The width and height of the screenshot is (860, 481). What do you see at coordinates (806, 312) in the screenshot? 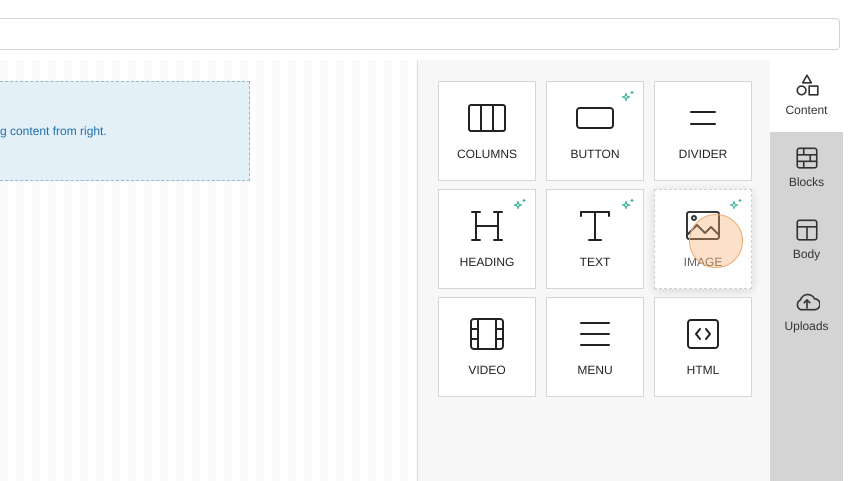
I see `side-tab: Uploads` at bounding box center [806, 312].